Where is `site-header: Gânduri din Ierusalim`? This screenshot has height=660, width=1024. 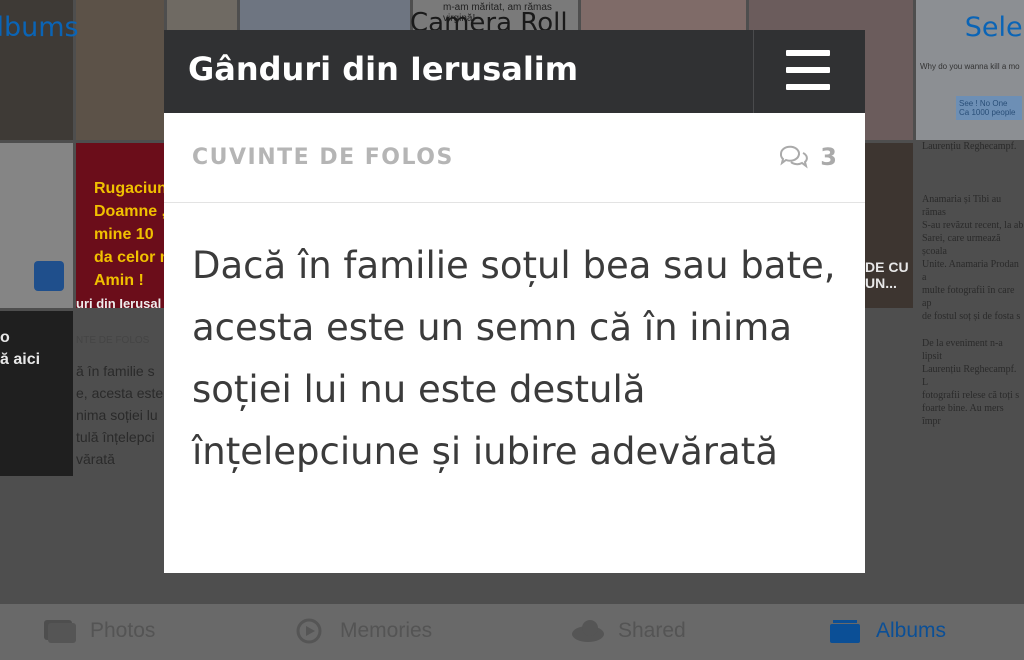 site-header: Gânduri din Ierusalim is located at coordinates (514, 71).